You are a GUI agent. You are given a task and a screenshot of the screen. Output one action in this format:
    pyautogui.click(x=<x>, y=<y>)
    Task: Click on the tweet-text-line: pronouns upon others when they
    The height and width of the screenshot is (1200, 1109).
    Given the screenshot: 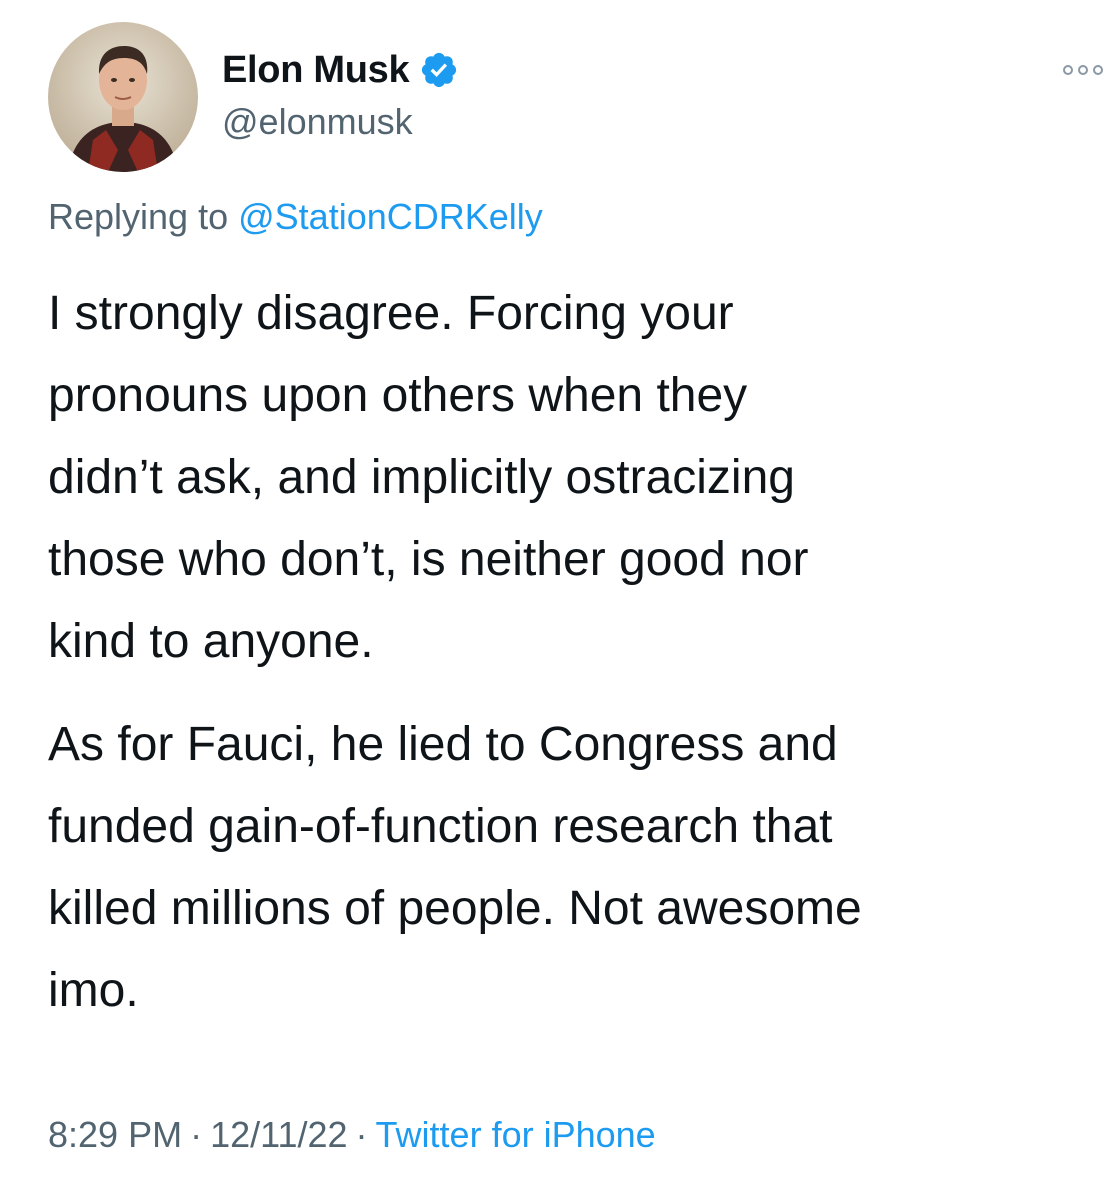 What is the action you would take?
    pyautogui.click(x=398, y=395)
    